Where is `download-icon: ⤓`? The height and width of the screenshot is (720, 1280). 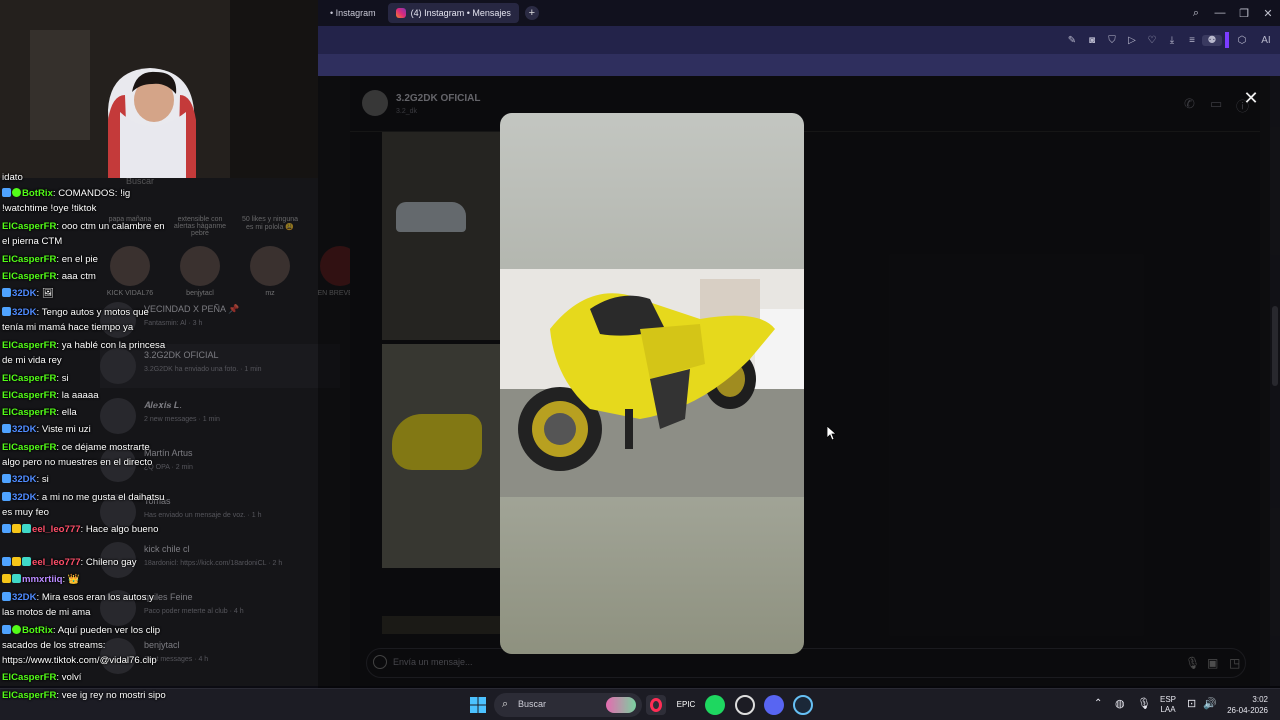 download-icon: ⤓ is located at coordinates (1172, 40).